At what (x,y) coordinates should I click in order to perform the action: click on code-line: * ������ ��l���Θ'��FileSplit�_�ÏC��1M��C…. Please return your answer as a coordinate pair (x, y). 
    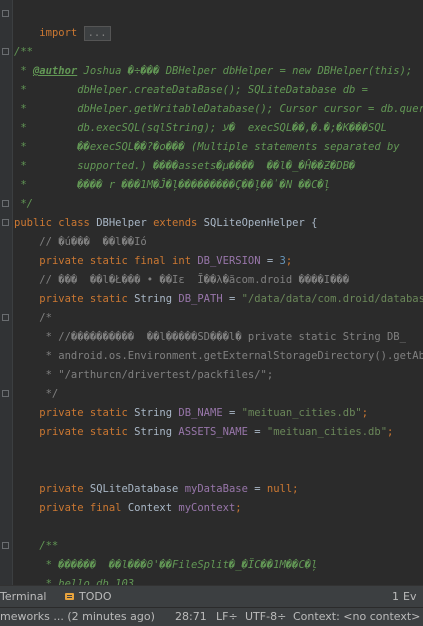
    Looking at the image, I should click on (166, 565).